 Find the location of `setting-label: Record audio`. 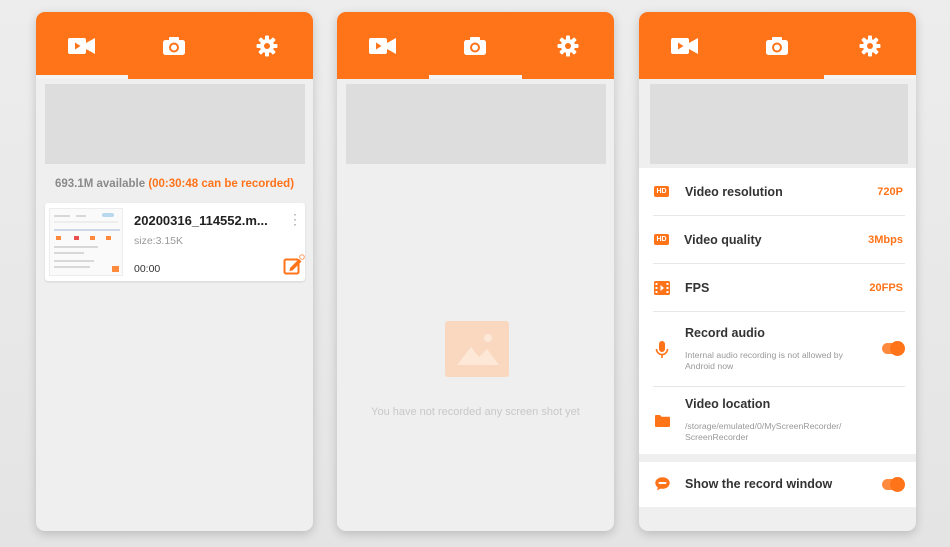

setting-label: Record audio is located at coordinates (725, 333).